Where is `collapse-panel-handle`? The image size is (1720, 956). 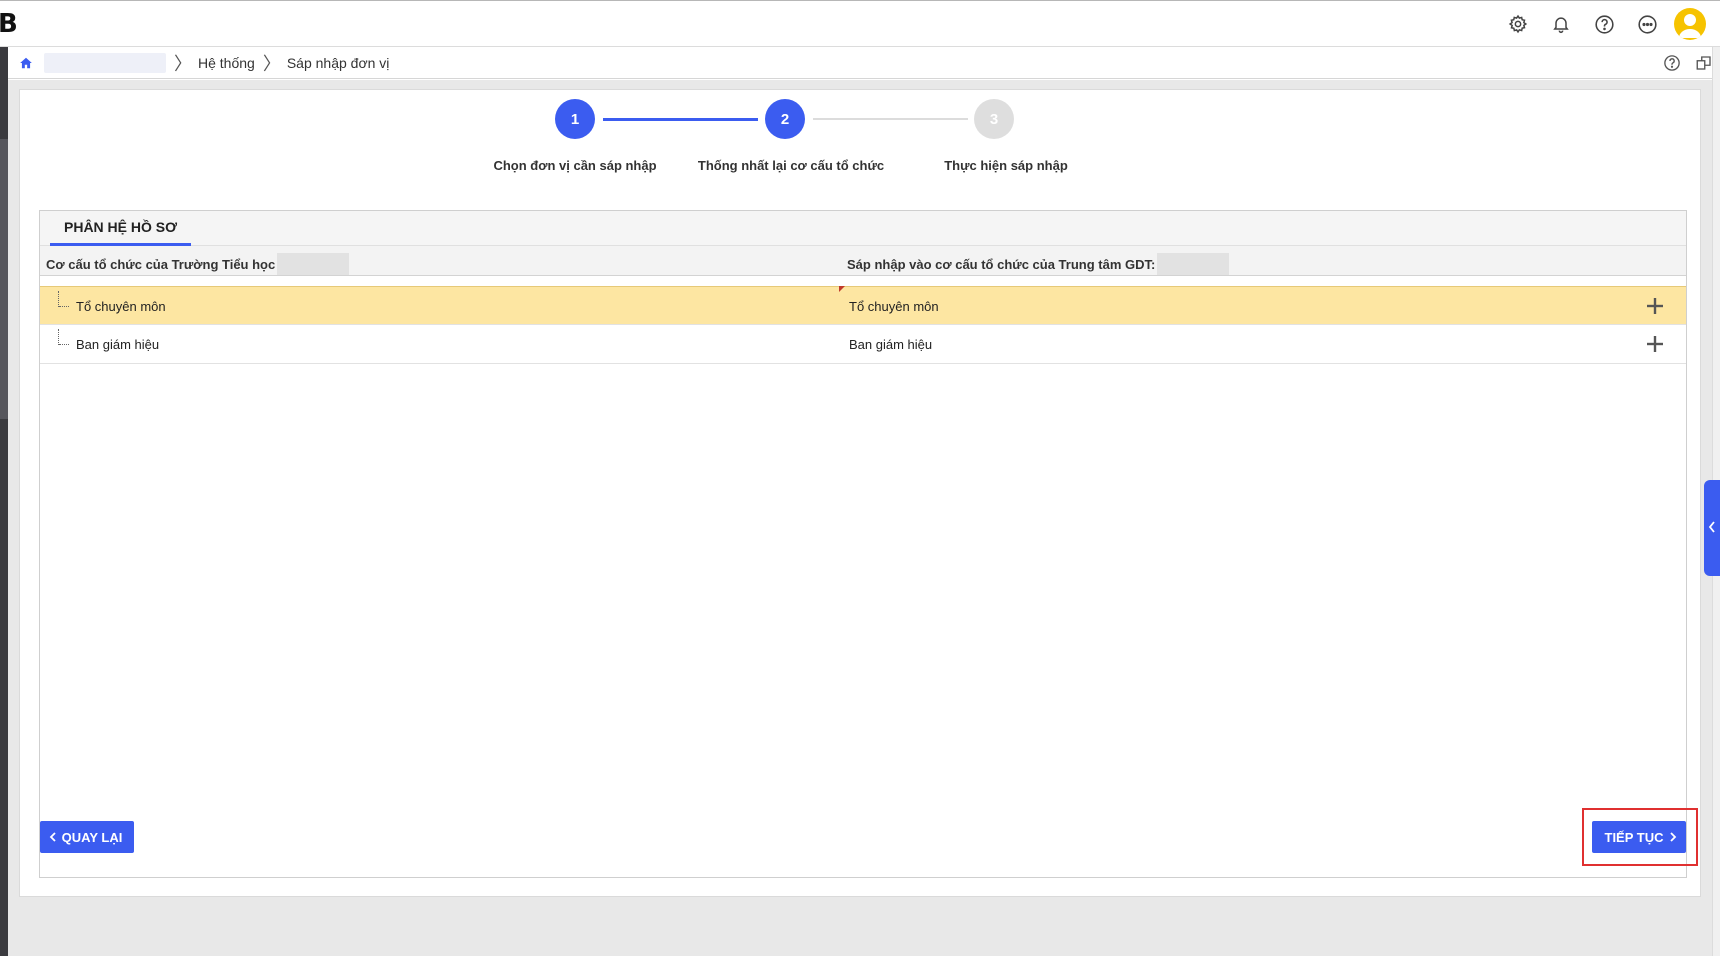
collapse-panel-handle is located at coordinates (1712, 528).